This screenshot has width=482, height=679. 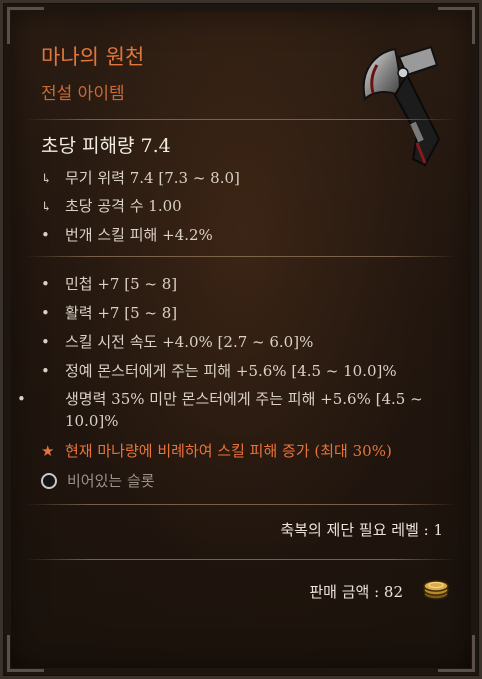 What do you see at coordinates (25, 25) in the screenshot?
I see `frame-corner-top-left` at bounding box center [25, 25].